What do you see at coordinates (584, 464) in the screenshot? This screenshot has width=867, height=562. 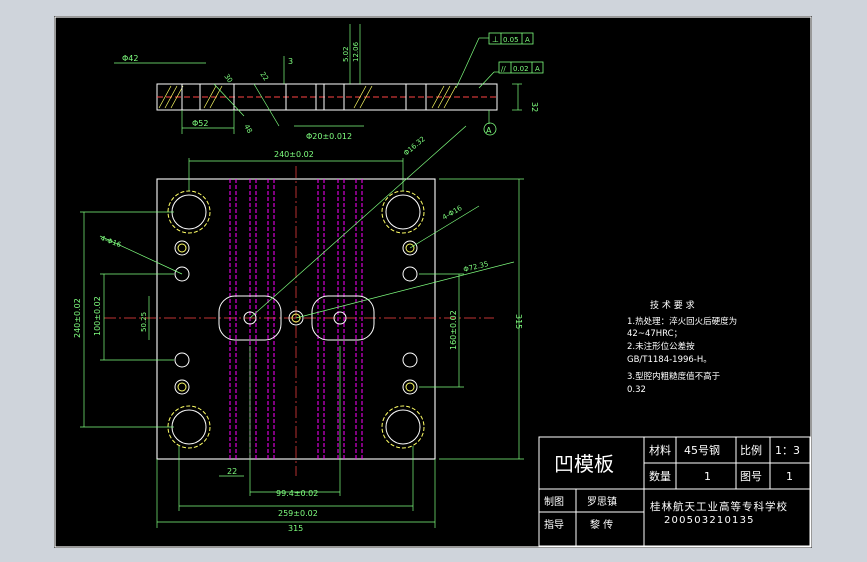 I see `part-name: 凹模板` at bounding box center [584, 464].